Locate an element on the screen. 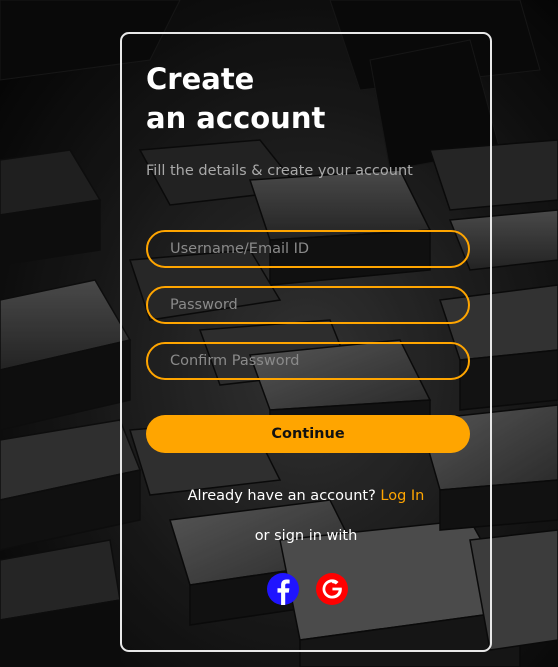 The width and height of the screenshot is (558, 667). username-email-input is located at coordinates (308, 249).